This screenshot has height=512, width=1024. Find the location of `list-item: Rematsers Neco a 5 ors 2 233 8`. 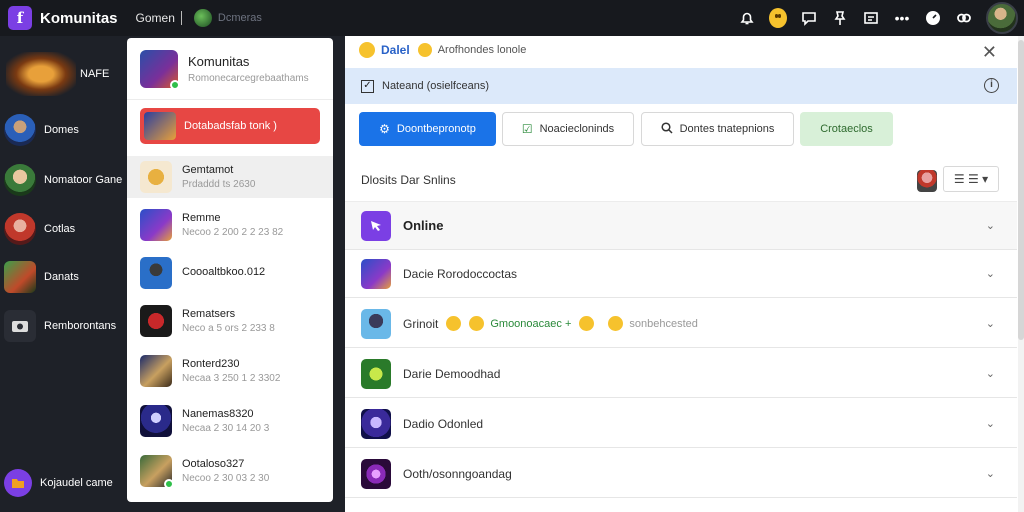

list-item: Rematsers Neco a 5 ors 2 233 8 is located at coordinates (230, 321).